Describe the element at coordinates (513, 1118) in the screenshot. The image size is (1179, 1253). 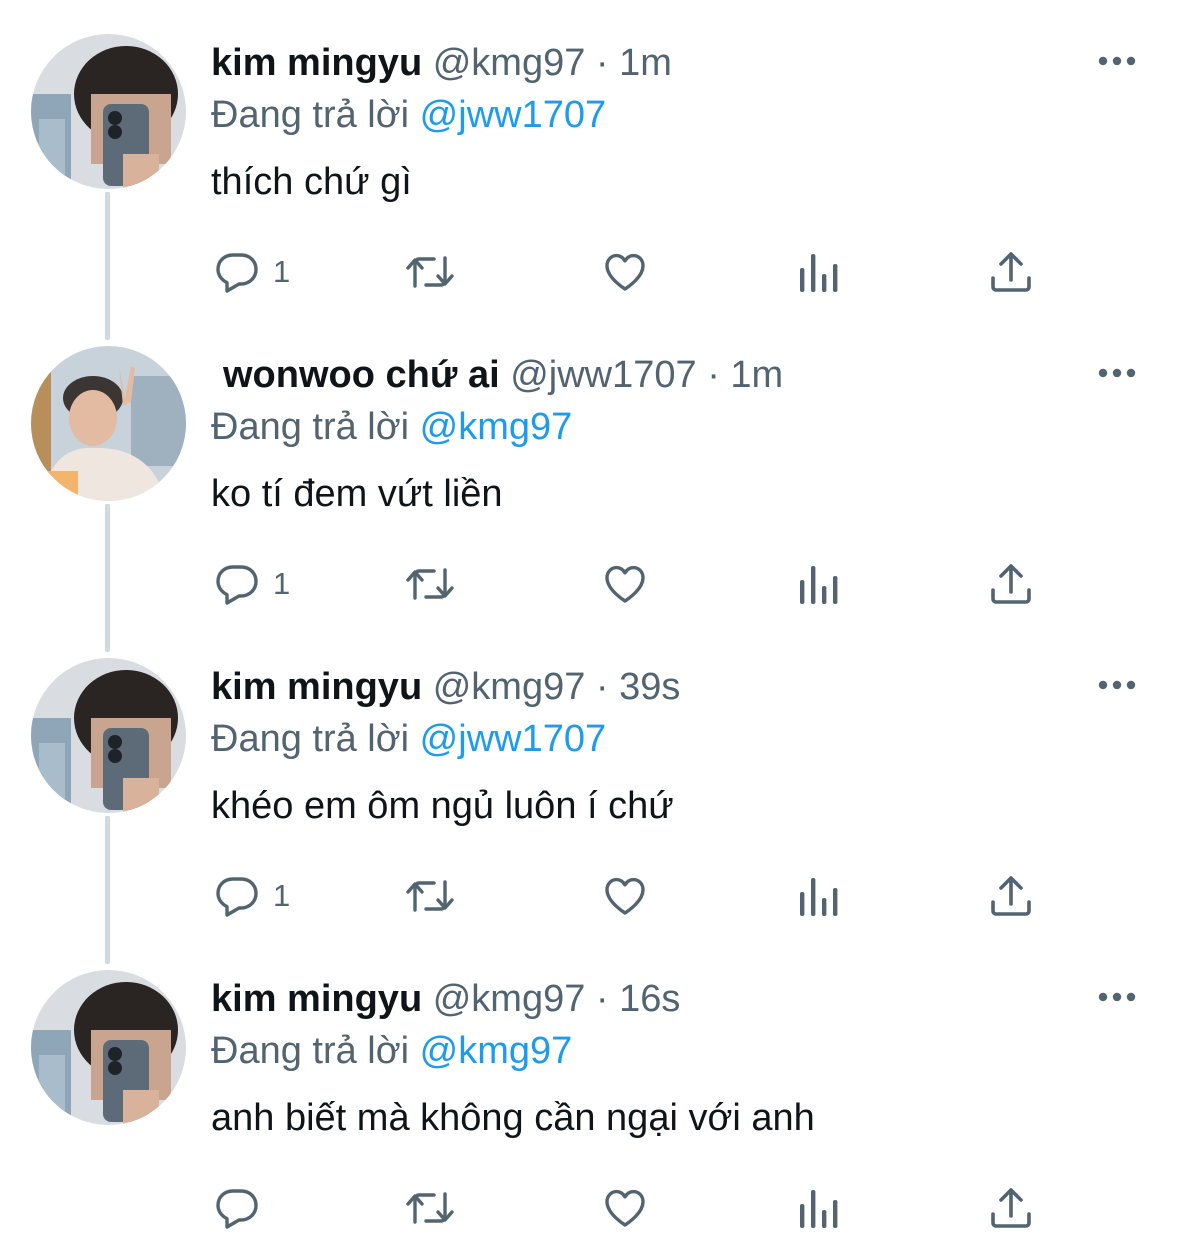
I see `tweet-text: anh biết mà không cần ngại với anh` at that location.